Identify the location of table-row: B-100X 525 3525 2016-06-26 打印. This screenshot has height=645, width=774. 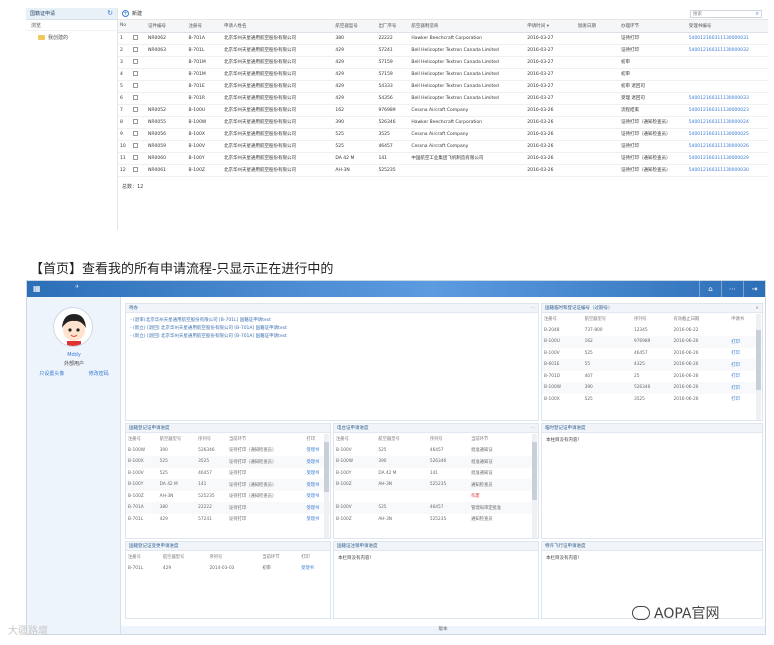
(652, 400).